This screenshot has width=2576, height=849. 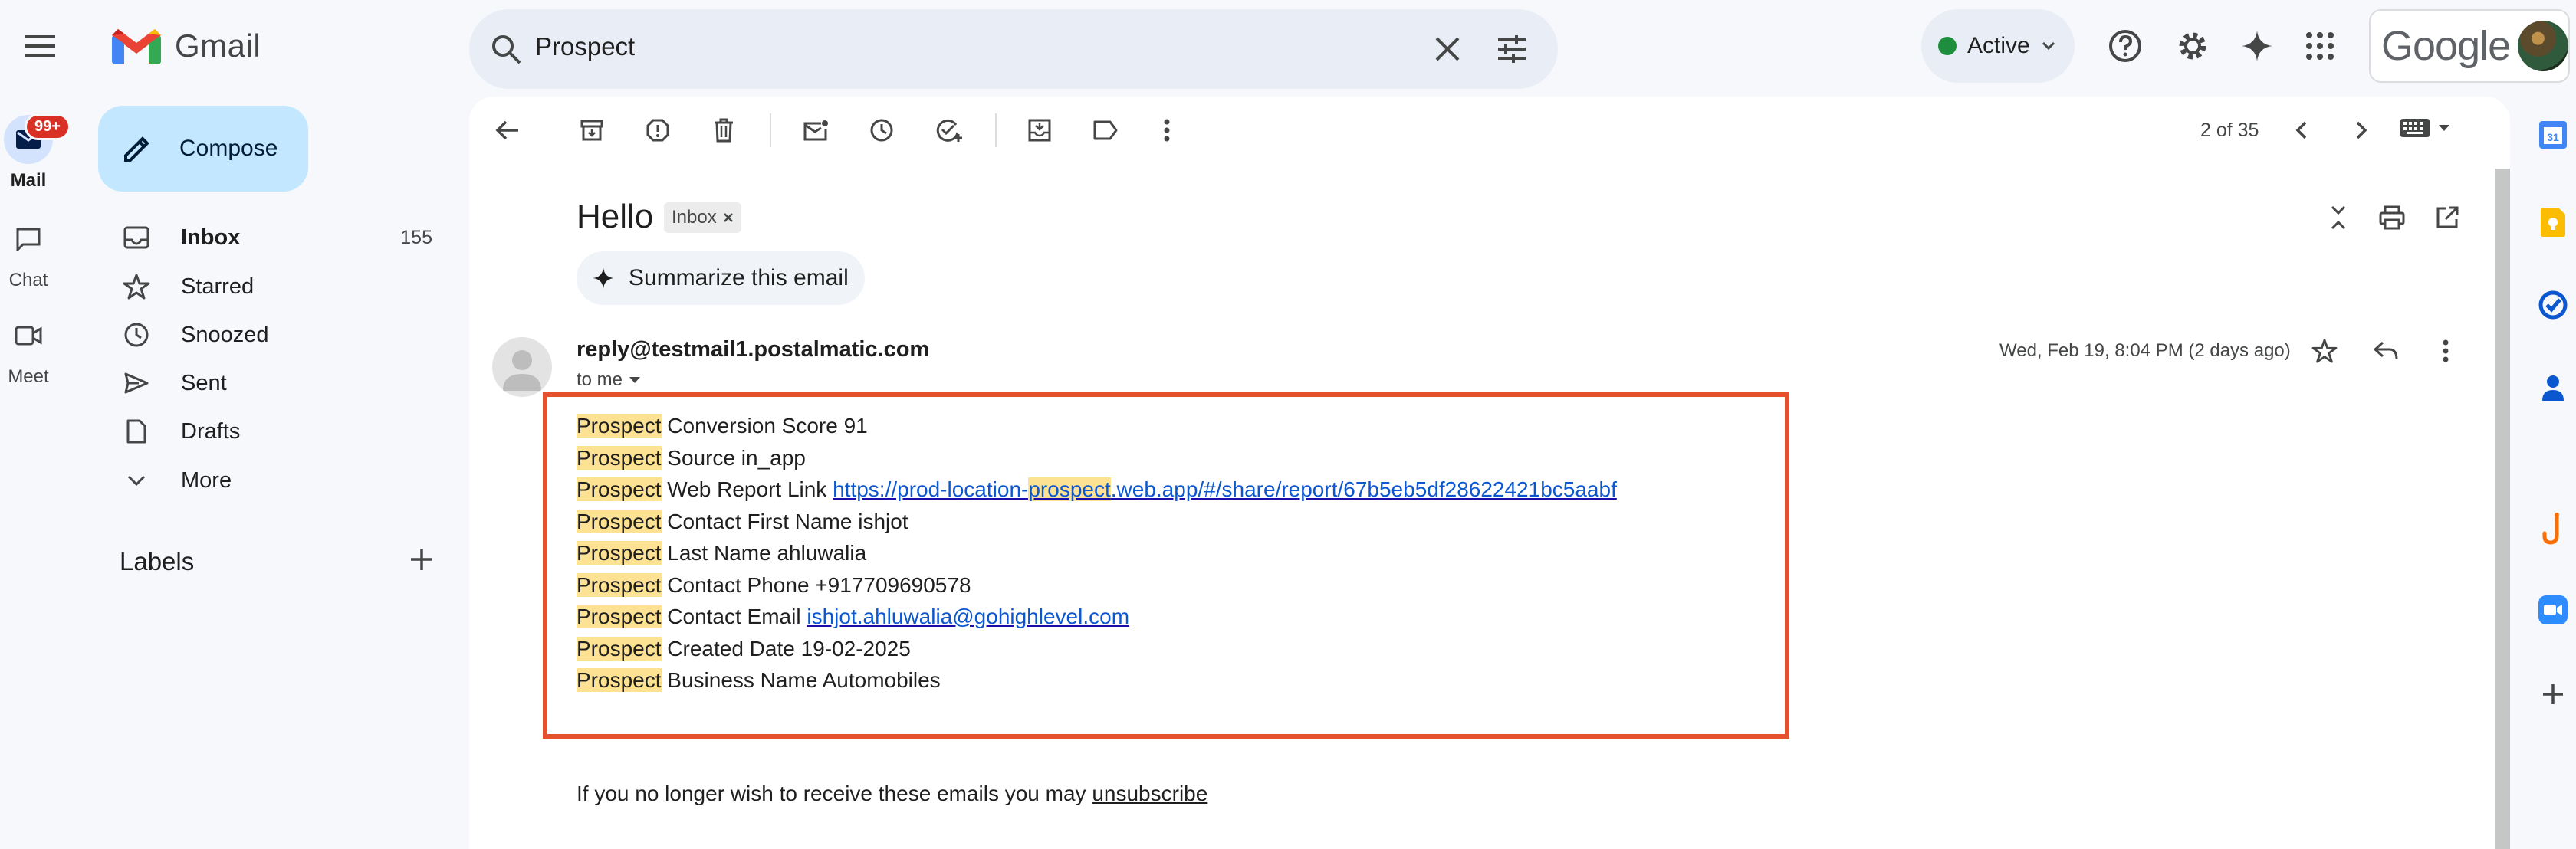 I want to click on toolbar-divider, so click(x=770, y=130).